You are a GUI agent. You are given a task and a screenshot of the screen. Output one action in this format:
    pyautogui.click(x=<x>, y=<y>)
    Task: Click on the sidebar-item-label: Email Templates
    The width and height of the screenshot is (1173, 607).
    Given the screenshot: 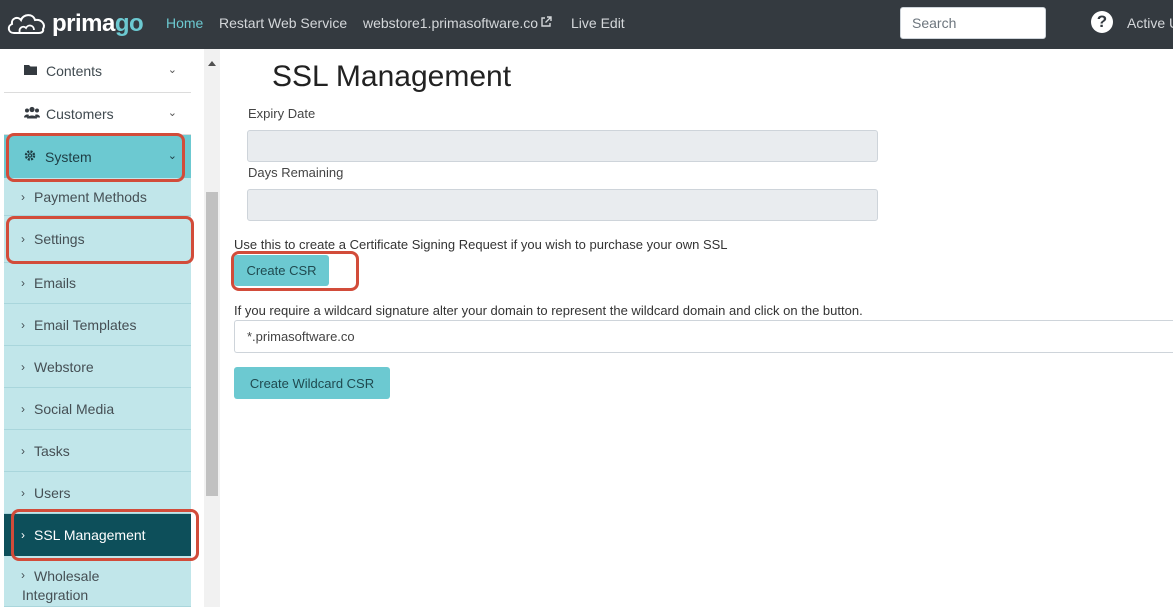 What is the action you would take?
    pyautogui.click(x=85, y=324)
    